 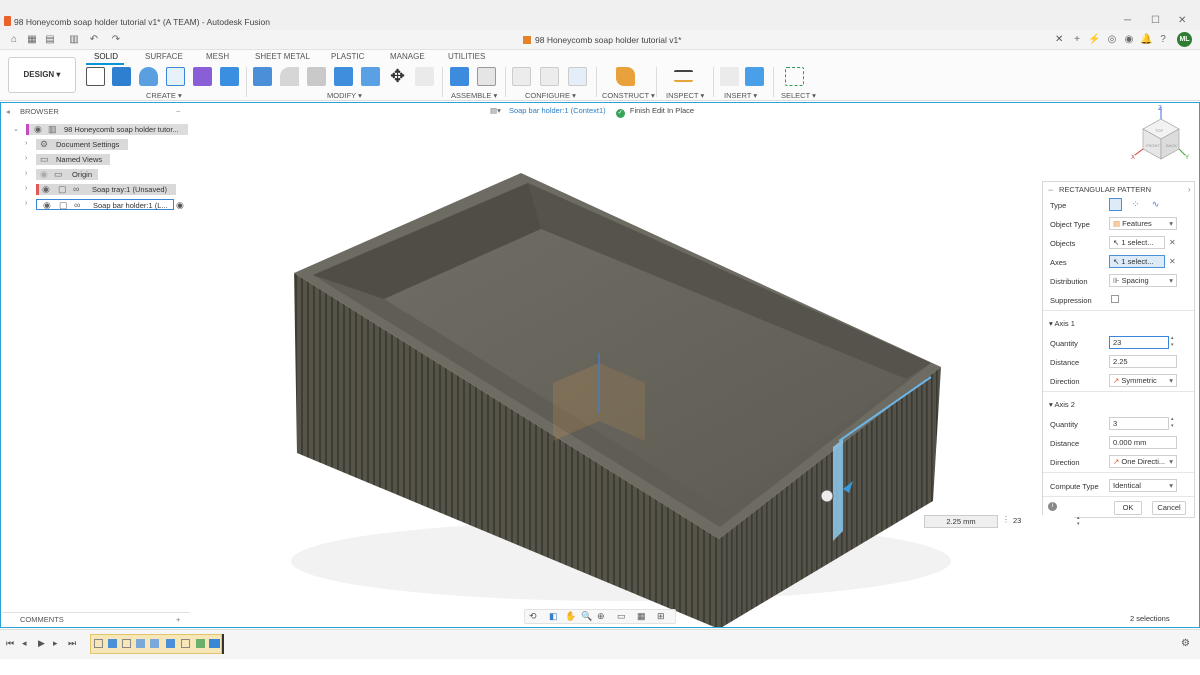 I want to click on fillet-icon, so click(x=289, y=76).